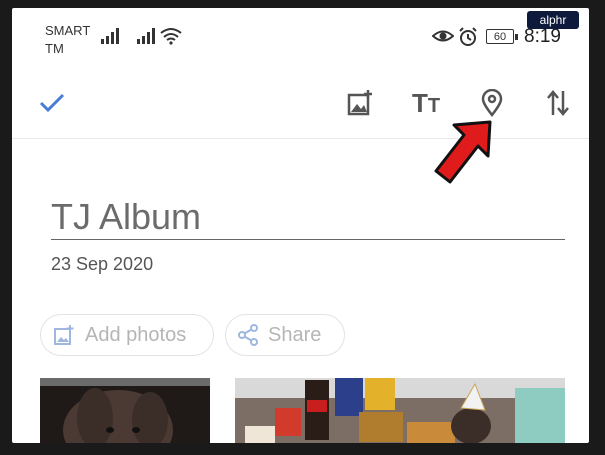  I want to click on album-date: 23 Sep 2020, so click(102, 264).